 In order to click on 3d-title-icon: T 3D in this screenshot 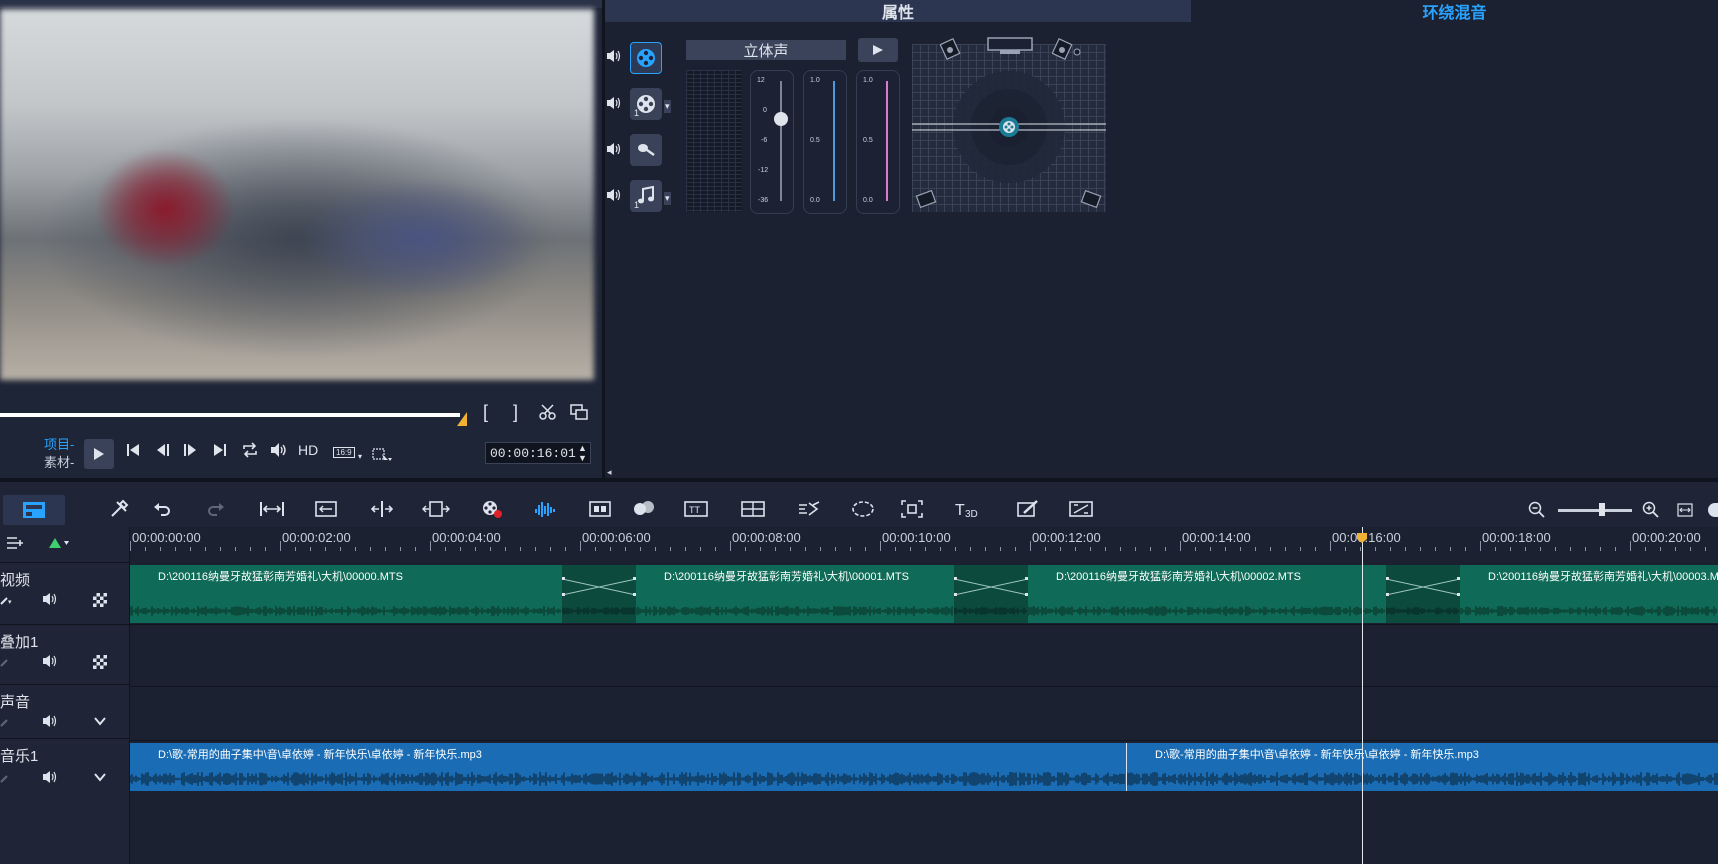, I will do `click(968, 511)`.